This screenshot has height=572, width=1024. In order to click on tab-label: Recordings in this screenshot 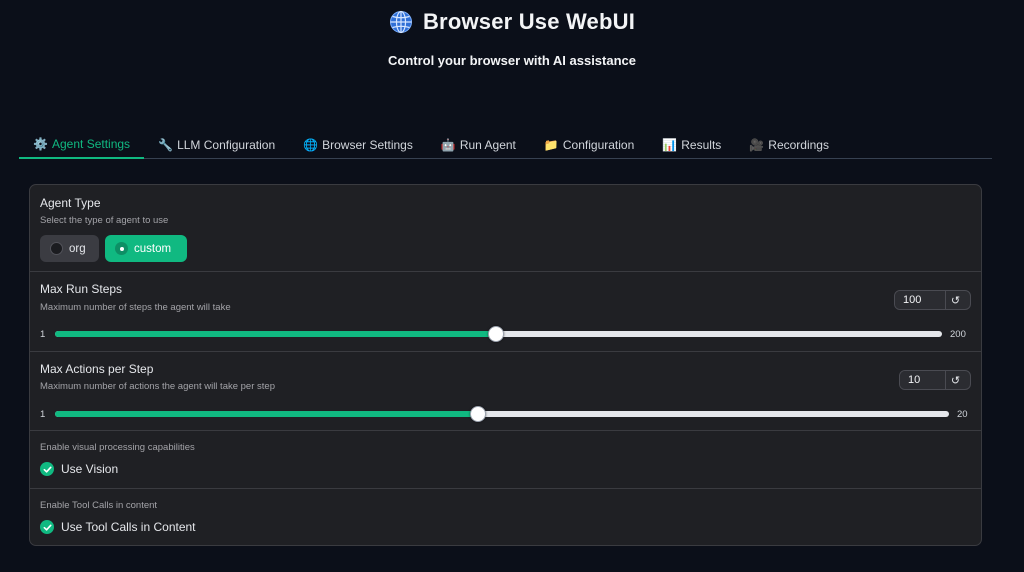, I will do `click(798, 145)`.